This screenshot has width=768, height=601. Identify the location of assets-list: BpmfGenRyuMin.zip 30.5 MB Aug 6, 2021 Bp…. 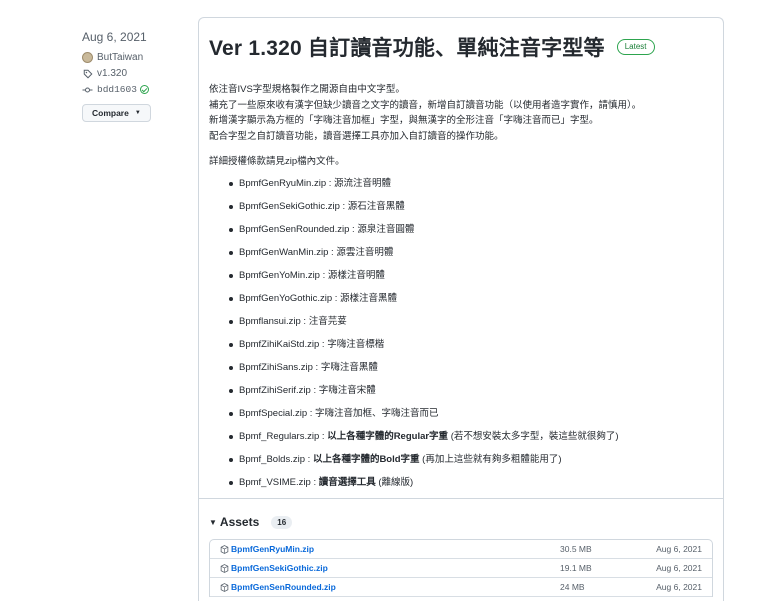
(461, 568).